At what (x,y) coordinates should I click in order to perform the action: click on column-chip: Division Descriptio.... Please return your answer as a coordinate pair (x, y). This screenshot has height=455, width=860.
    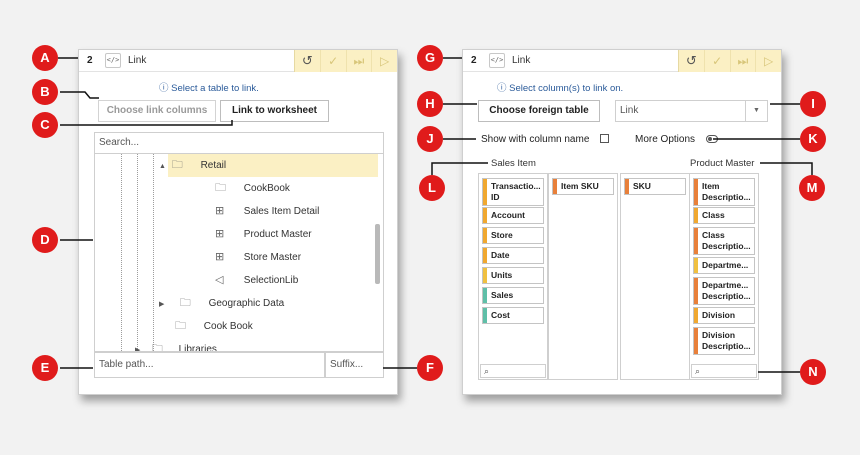
    Looking at the image, I should click on (724, 341).